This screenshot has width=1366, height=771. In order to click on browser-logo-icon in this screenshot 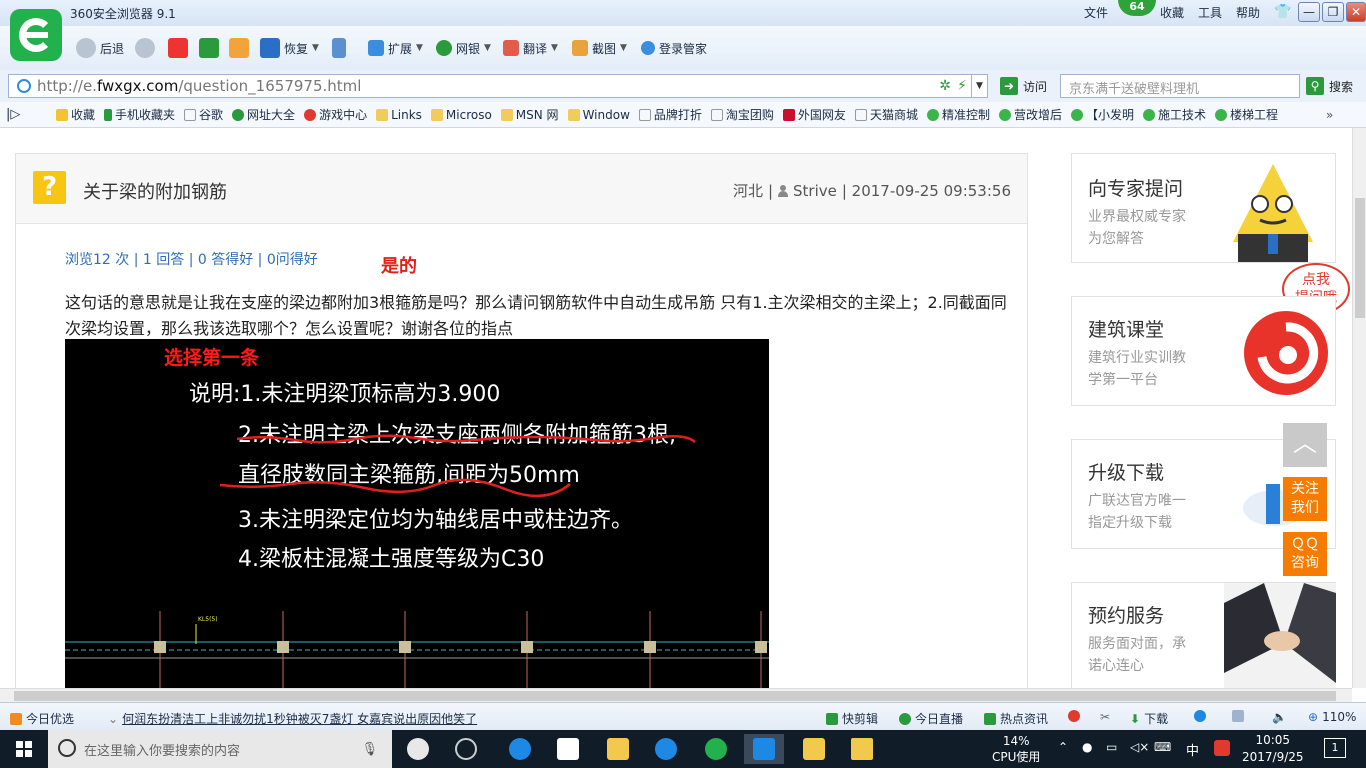, I will do `click(36, 35)`.